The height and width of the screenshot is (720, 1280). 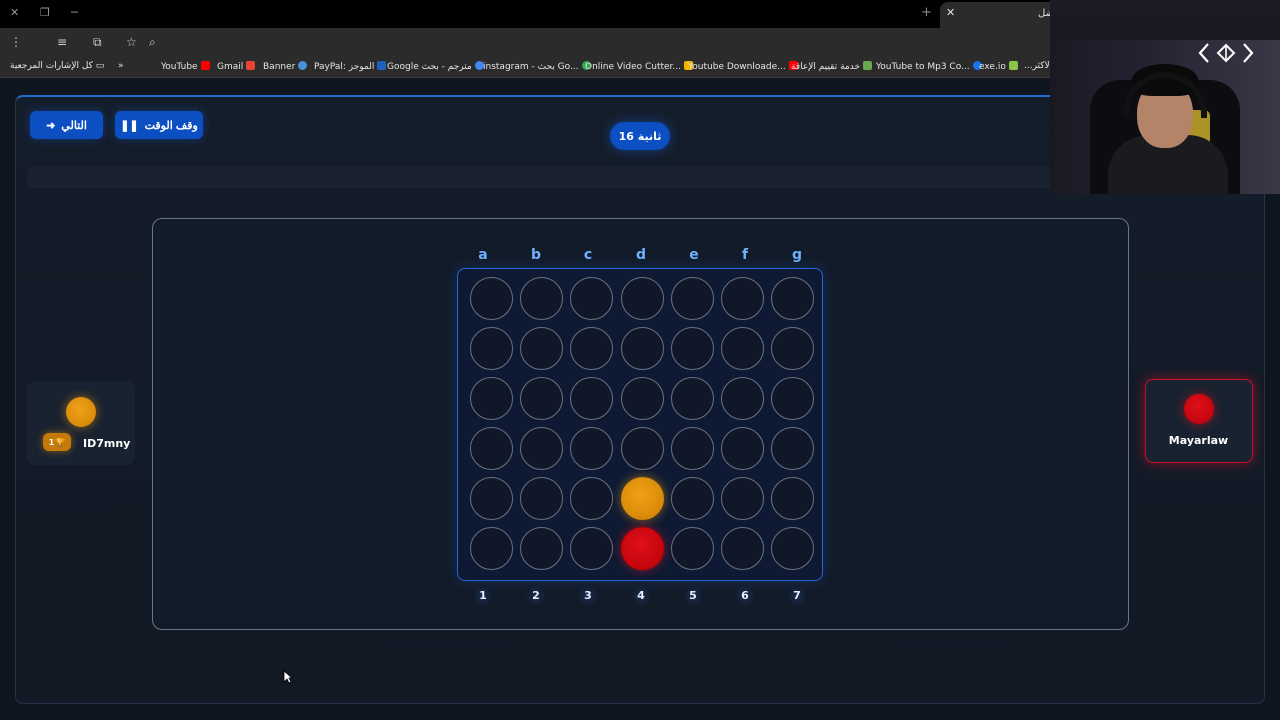 I want to click on bookmarks-overflow-icon: », so click(x=121, y=66).